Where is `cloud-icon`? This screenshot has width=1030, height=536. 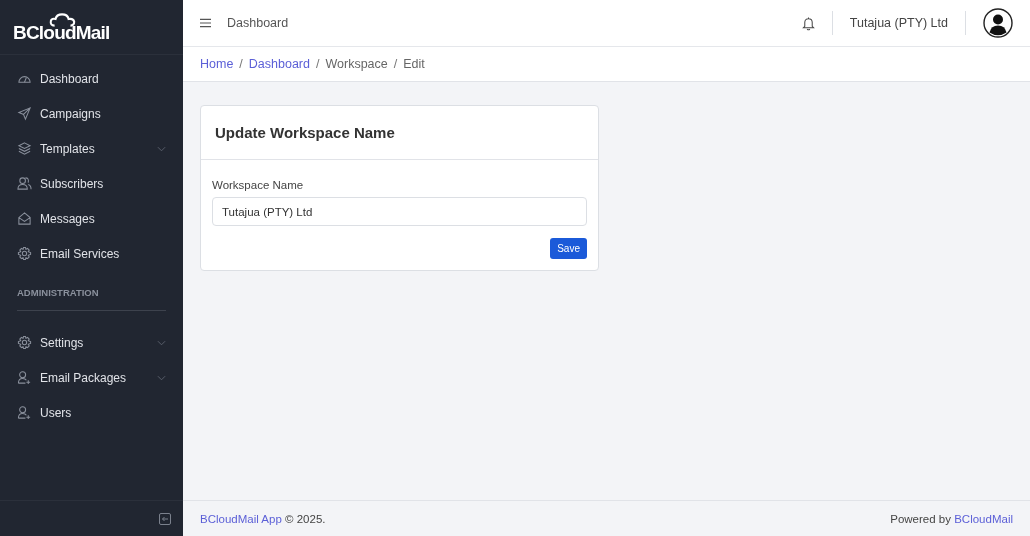
cloud-icon is located at coordinates (63, 19).